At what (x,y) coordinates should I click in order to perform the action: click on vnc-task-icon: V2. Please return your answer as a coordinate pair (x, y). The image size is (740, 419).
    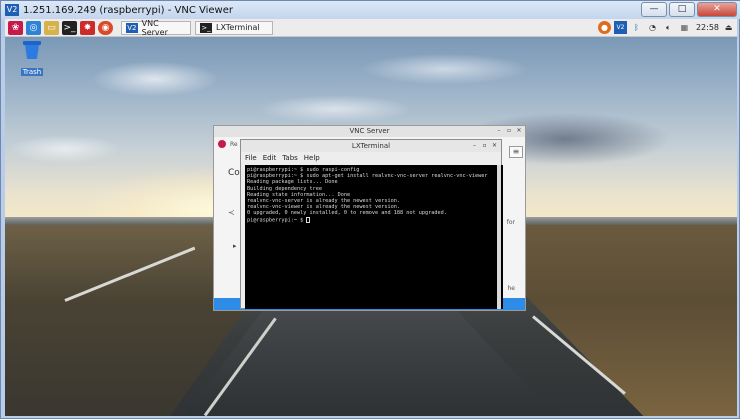
    Looking at the image, I should click on (132, 27).